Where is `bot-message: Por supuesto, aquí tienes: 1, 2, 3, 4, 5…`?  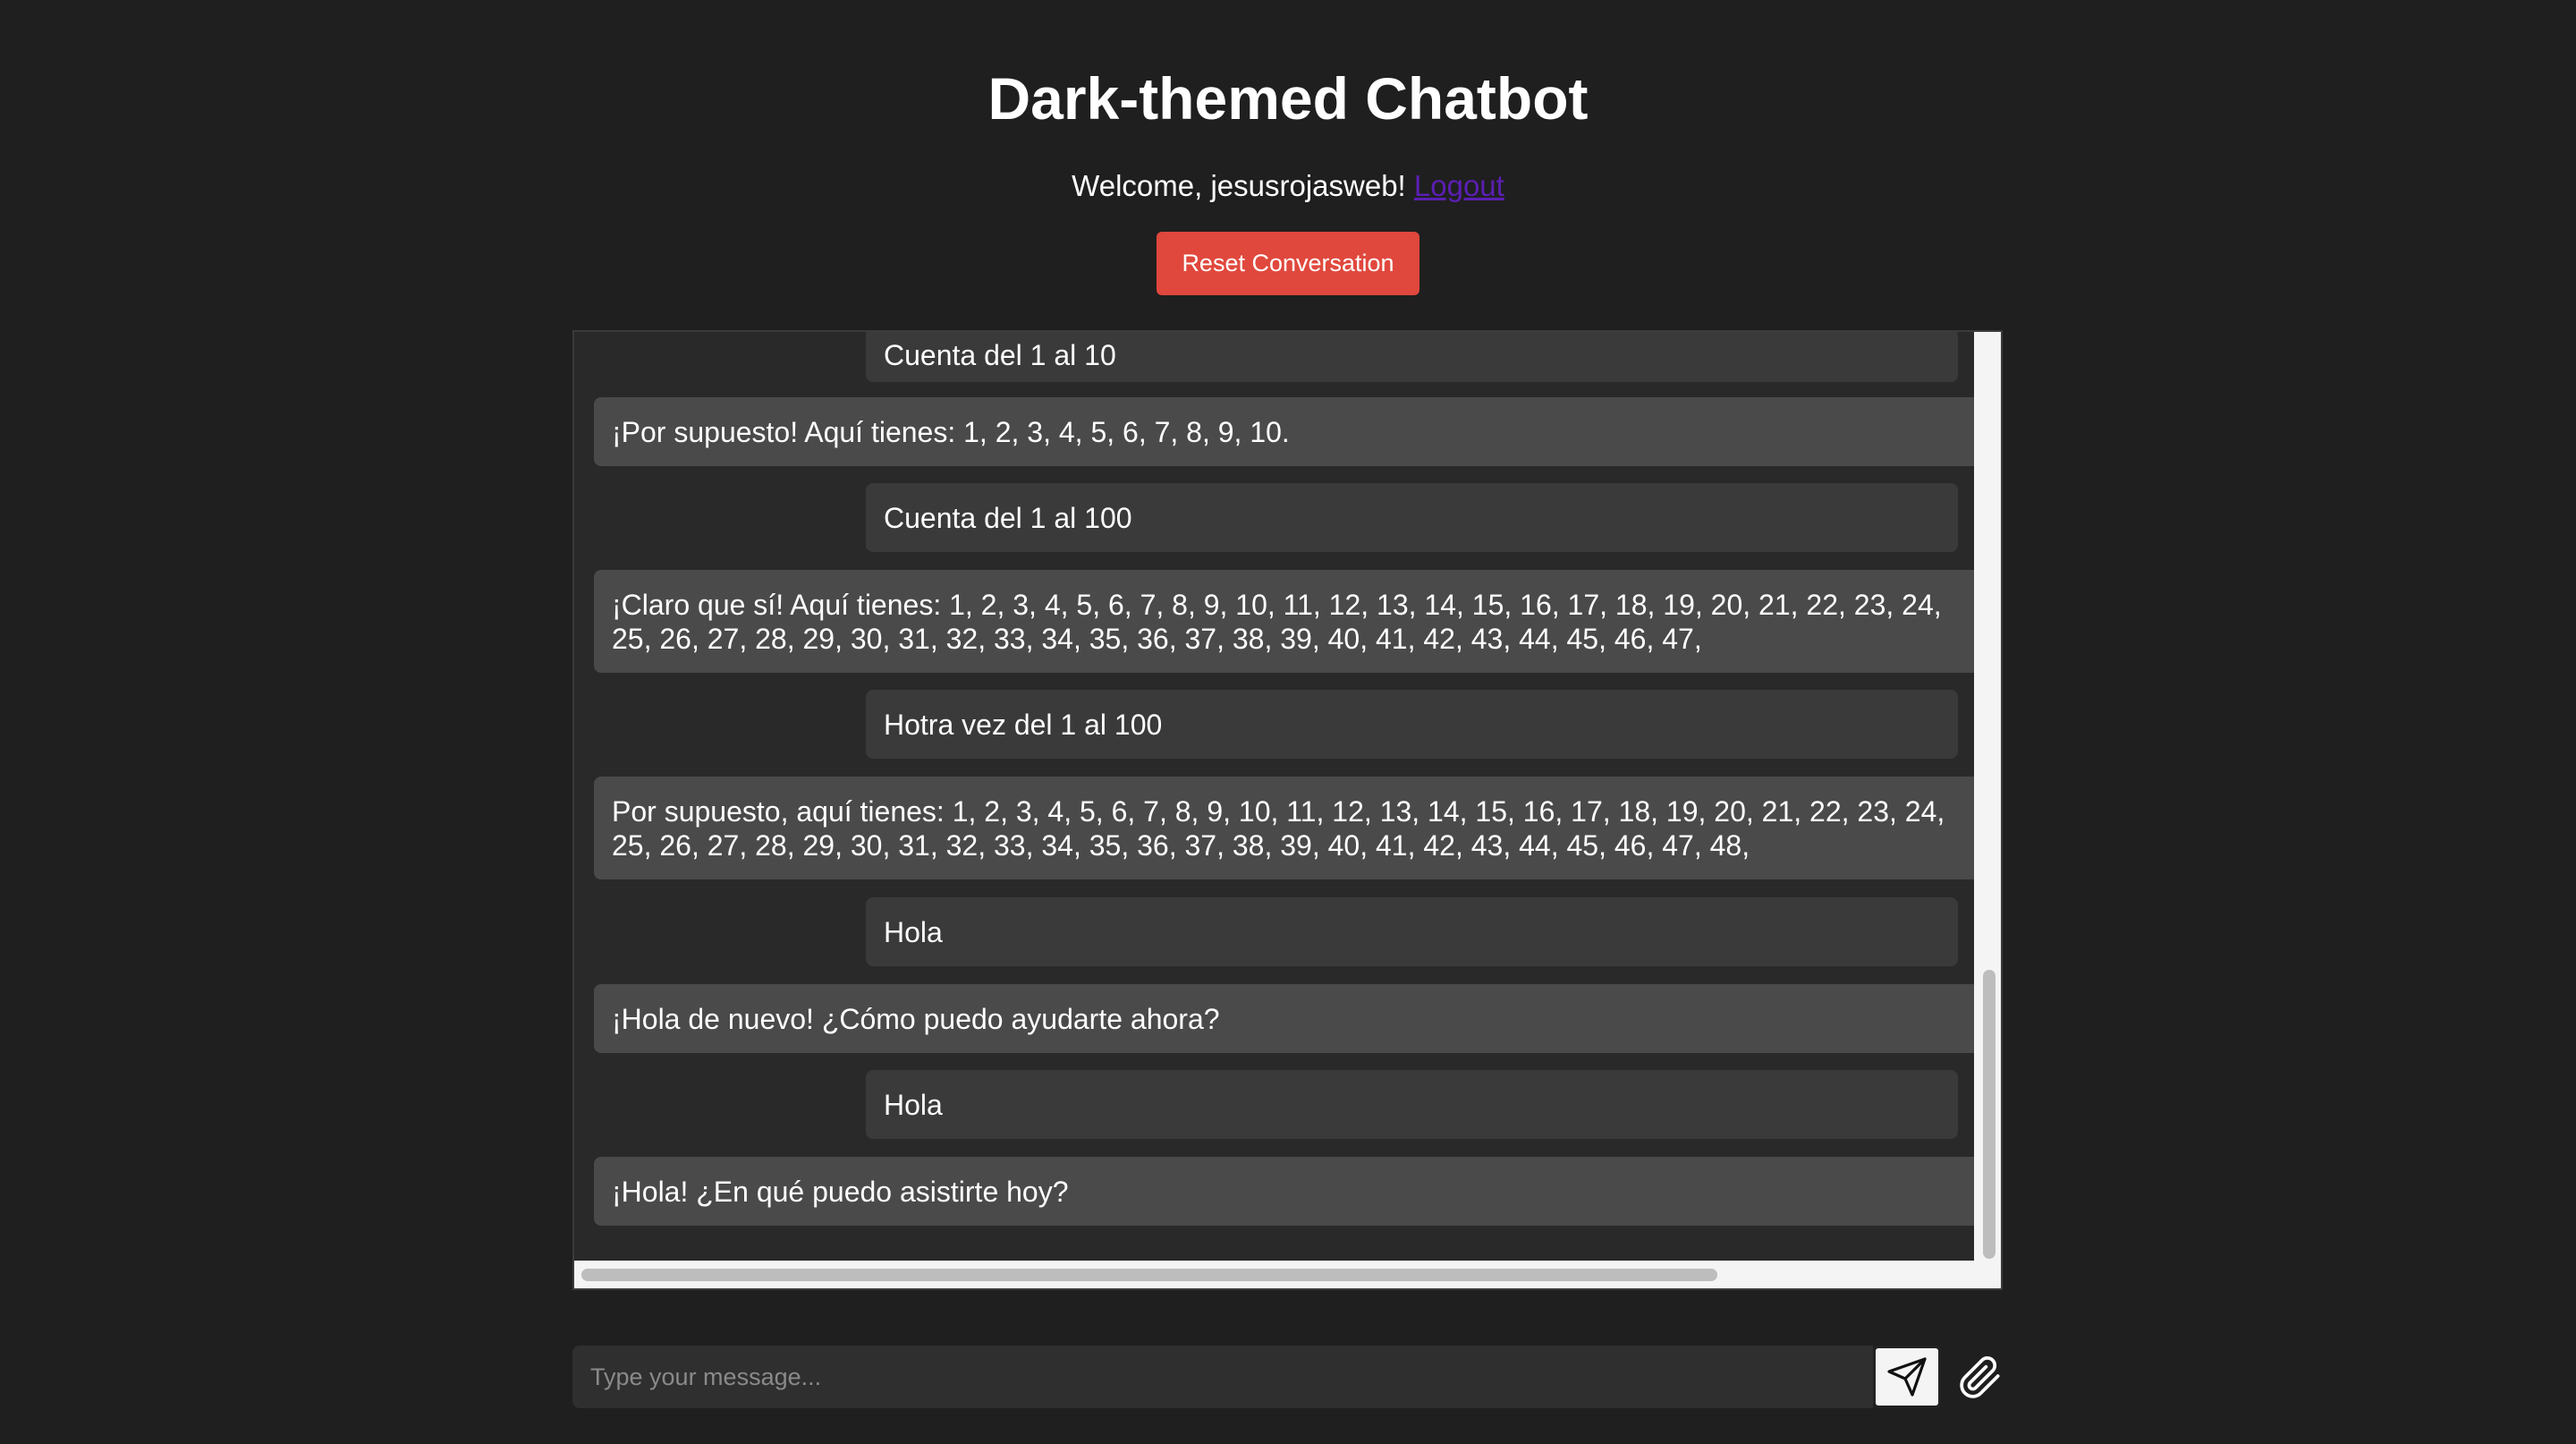
bot-message: Por supuesto, aquí tienes: 1, 2, 3, 4, 5… is located at coordinates (1285, 828).